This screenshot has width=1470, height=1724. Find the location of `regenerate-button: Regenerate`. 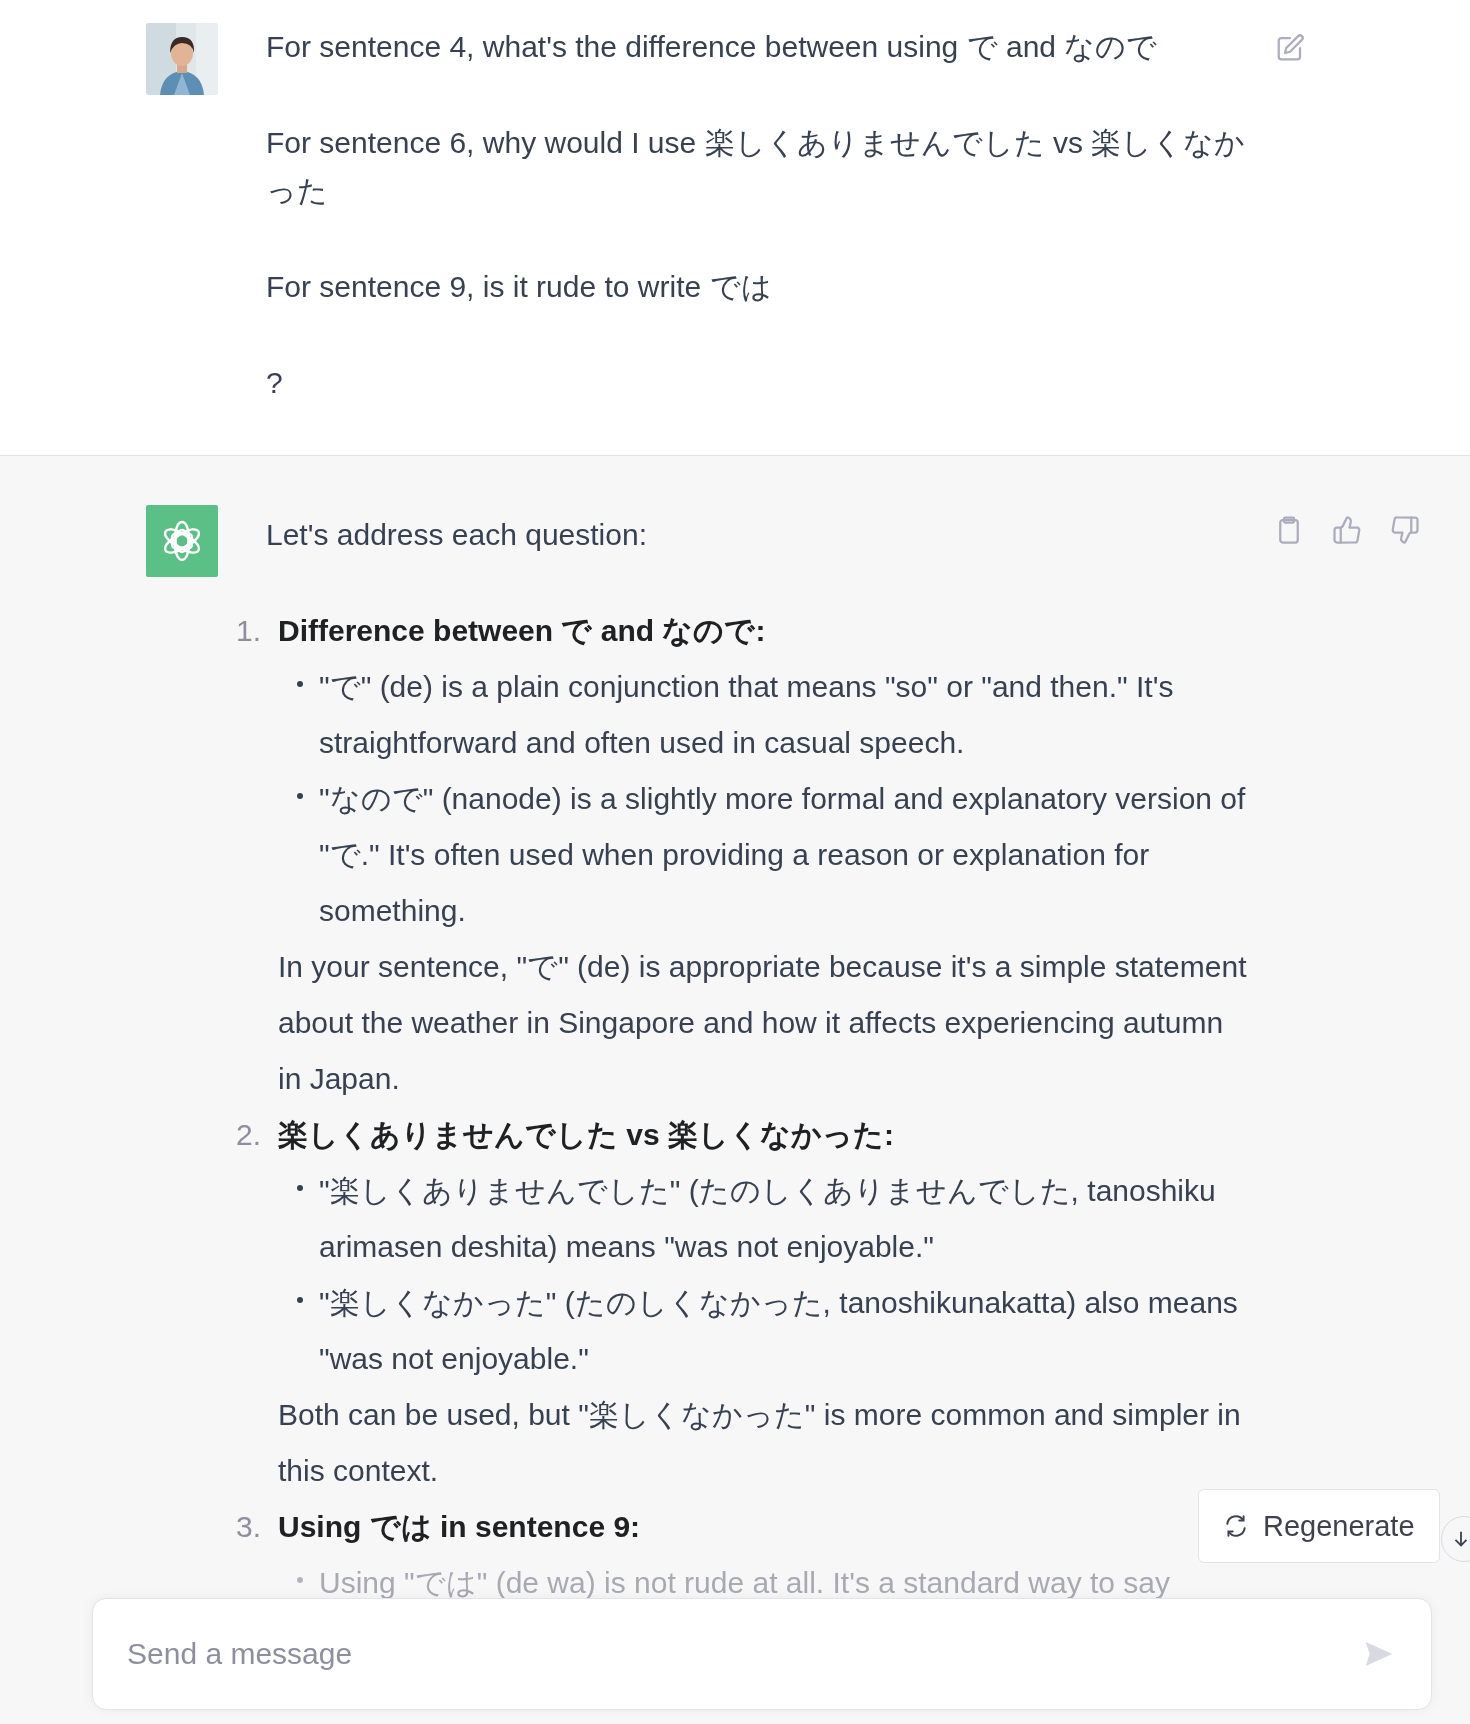

regenerate-button: Regenerate is located at coordinates (1319, 1526).